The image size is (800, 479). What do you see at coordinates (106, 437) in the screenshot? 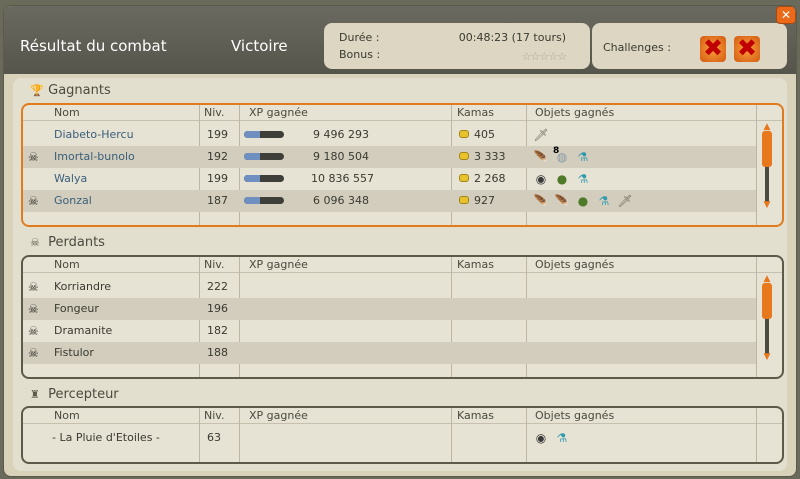
I see `collector-name: - La Pluie d'Etoiles -` at bounding box center [106, 437].